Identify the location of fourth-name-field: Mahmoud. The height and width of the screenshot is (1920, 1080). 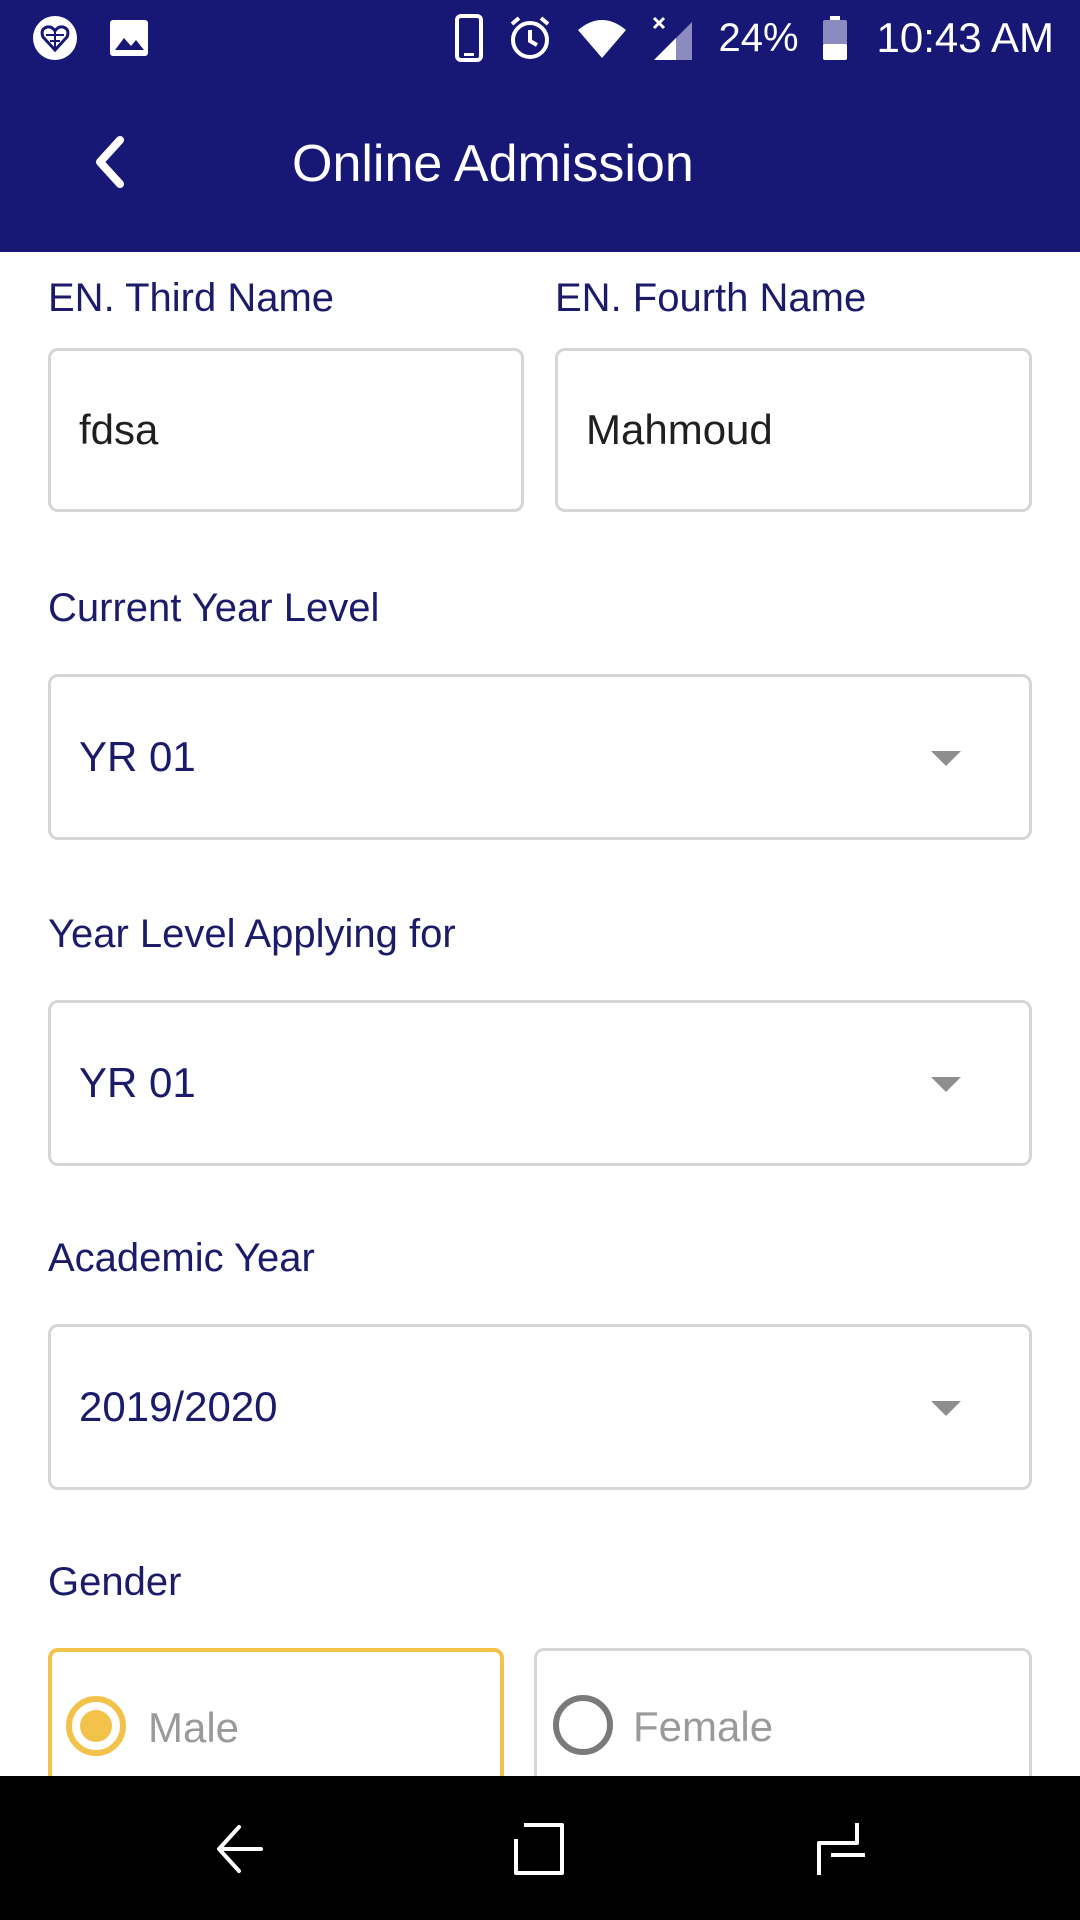
(793, 430).